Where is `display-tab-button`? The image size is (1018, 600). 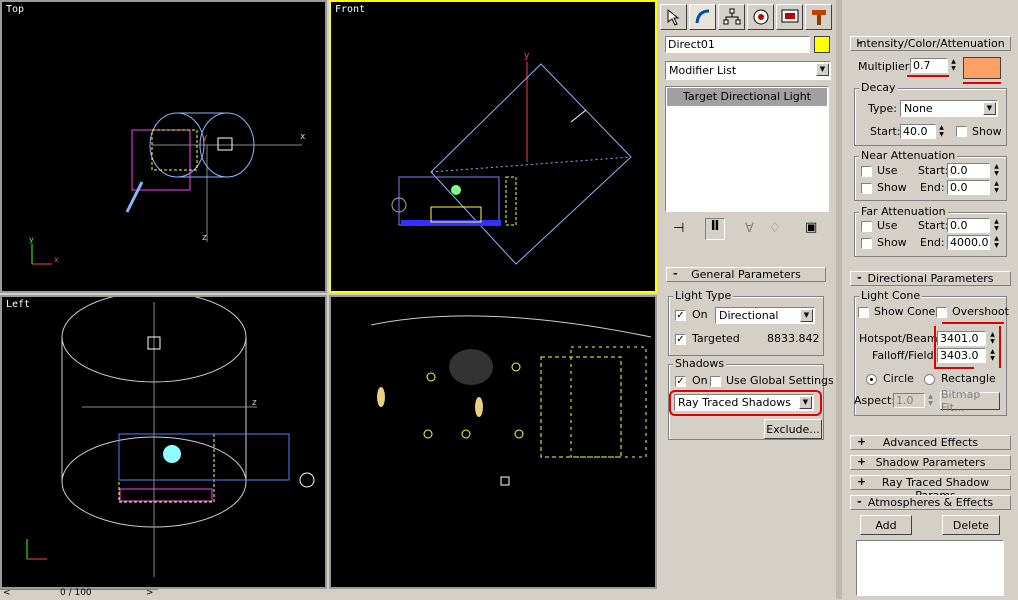 display-tab-button is located at coordinates (789, 17).